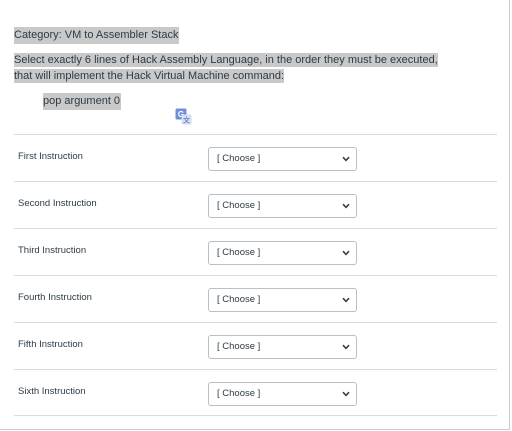 This screenshot has height=431, width=512. I want to click on answer-row-fifth: Fifth Instruction [ Choose ], so click(255, 345).